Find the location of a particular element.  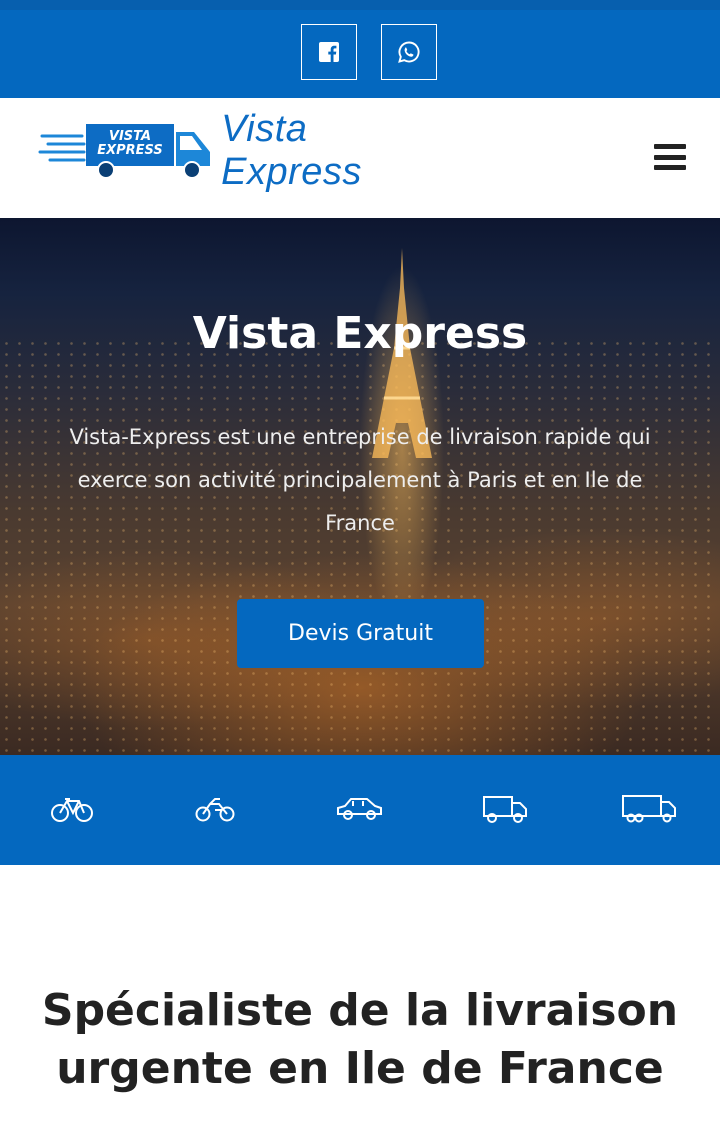

car-icon is located at coordinates (359, 809).